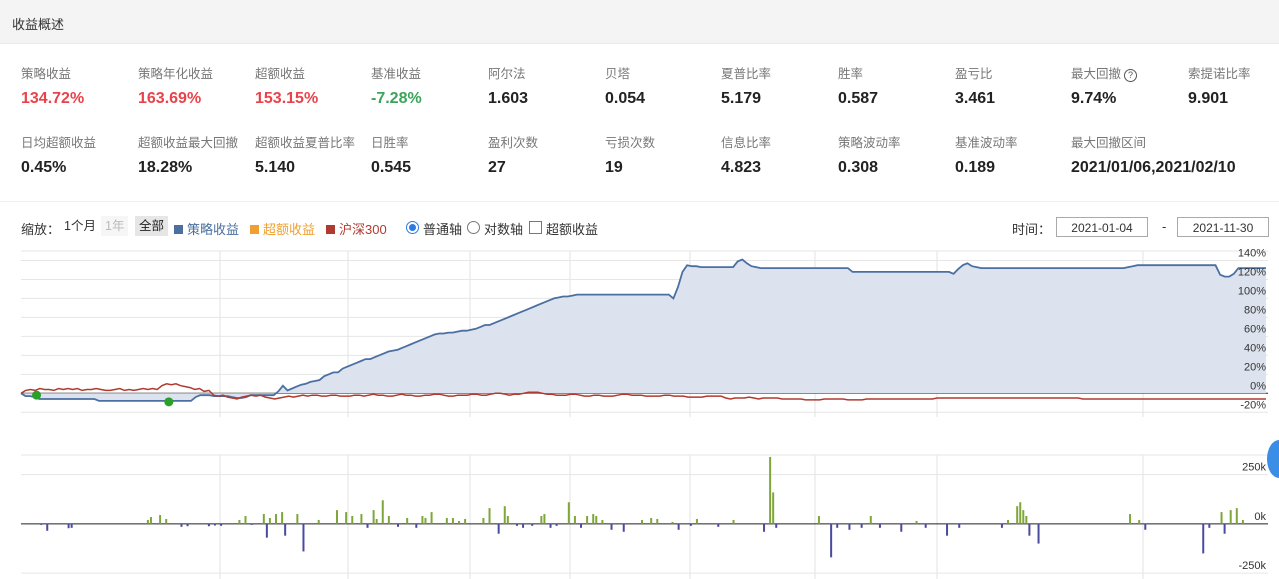 The width and height of the screenshot is (1279, 579). I want to click on metric-2-2: 超额收益夏普比率 5.140, so click(314, 154).